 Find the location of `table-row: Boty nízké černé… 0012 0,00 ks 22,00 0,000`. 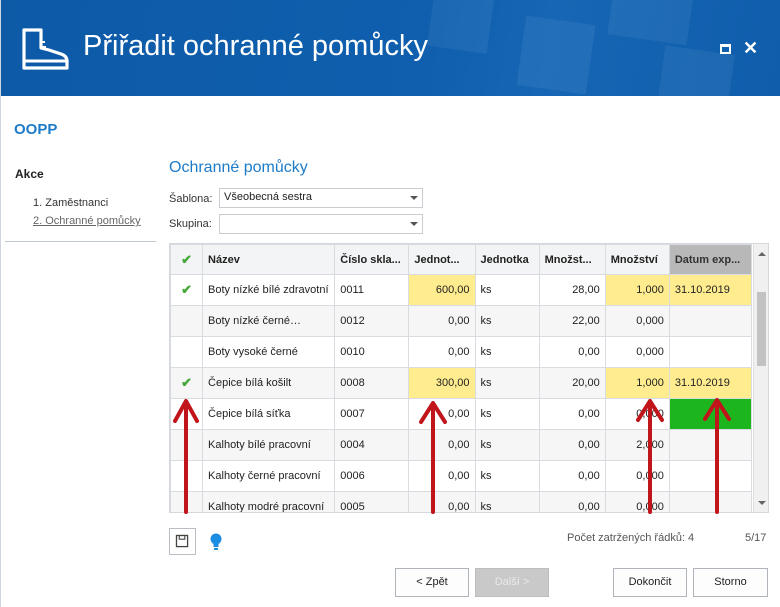

table-row: Boty nízké černé… 0012 0,00 ks 22,00 0,000 is located at coordinates (461, 321).